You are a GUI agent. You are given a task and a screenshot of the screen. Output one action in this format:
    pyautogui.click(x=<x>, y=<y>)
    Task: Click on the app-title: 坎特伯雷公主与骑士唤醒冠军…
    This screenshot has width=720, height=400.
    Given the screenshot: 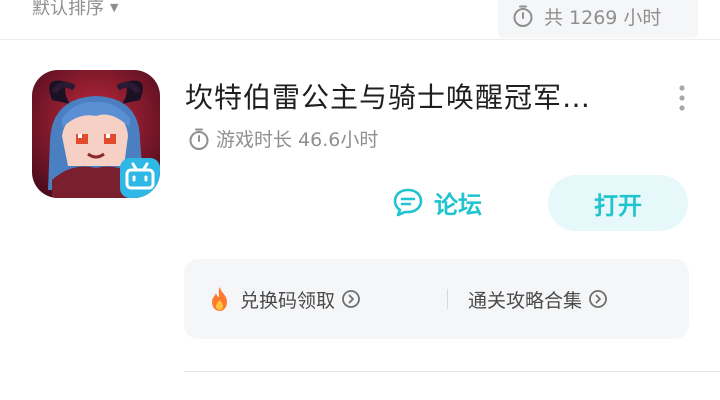 What is the action you would take?
    pyautogui.click(x=388, y=96)
    